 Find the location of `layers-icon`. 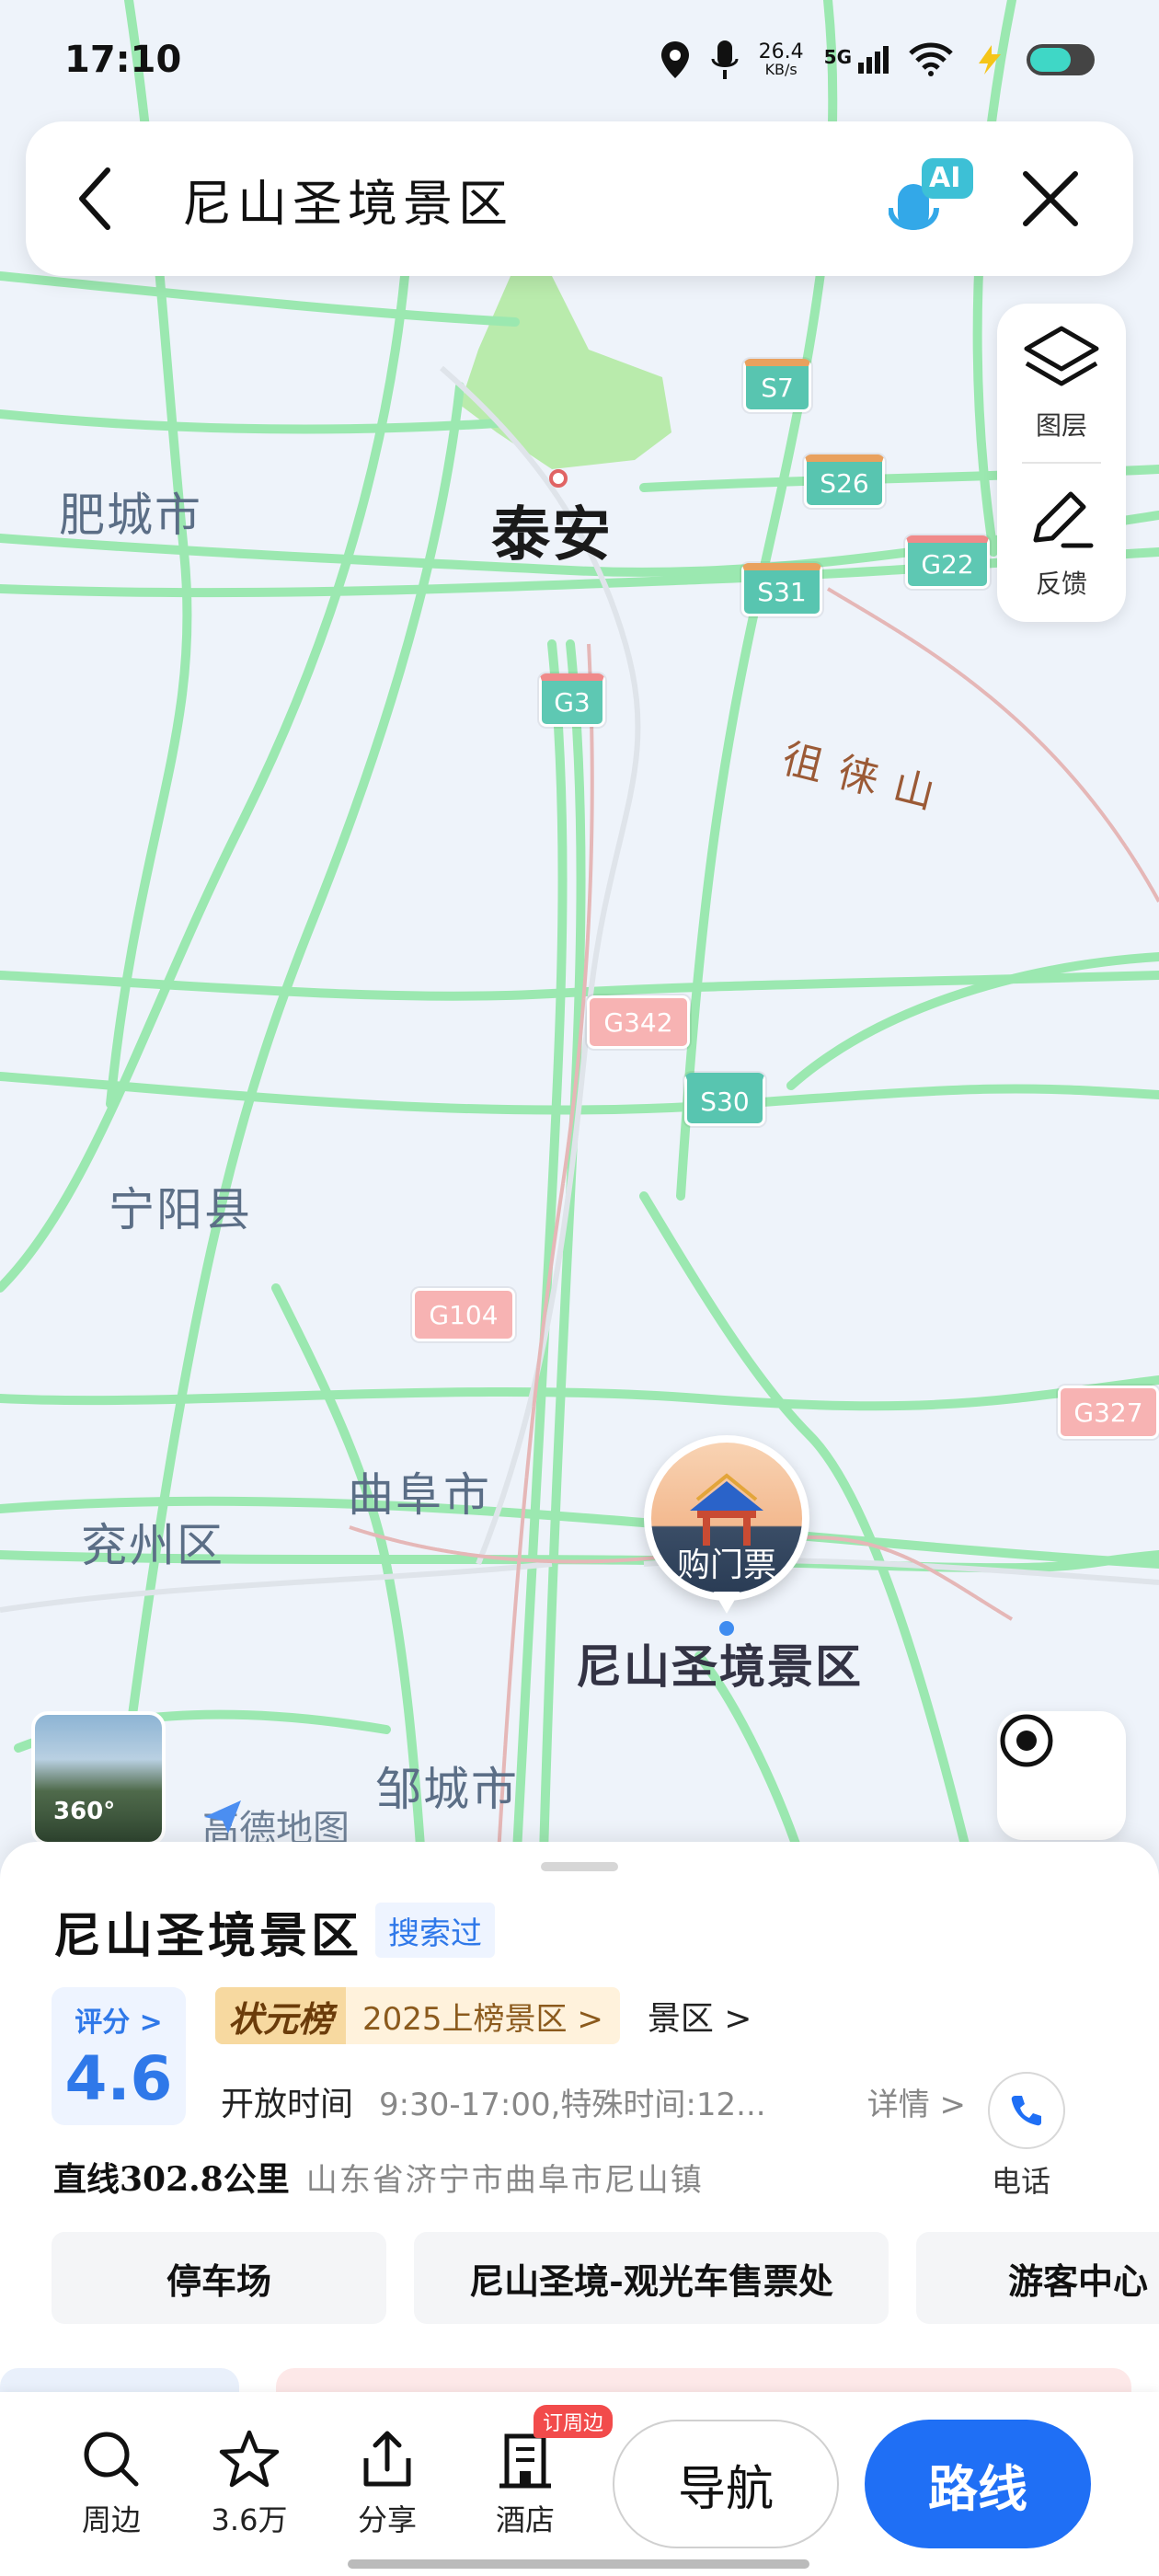

layers-icon is located at coordinates (1061, 356).